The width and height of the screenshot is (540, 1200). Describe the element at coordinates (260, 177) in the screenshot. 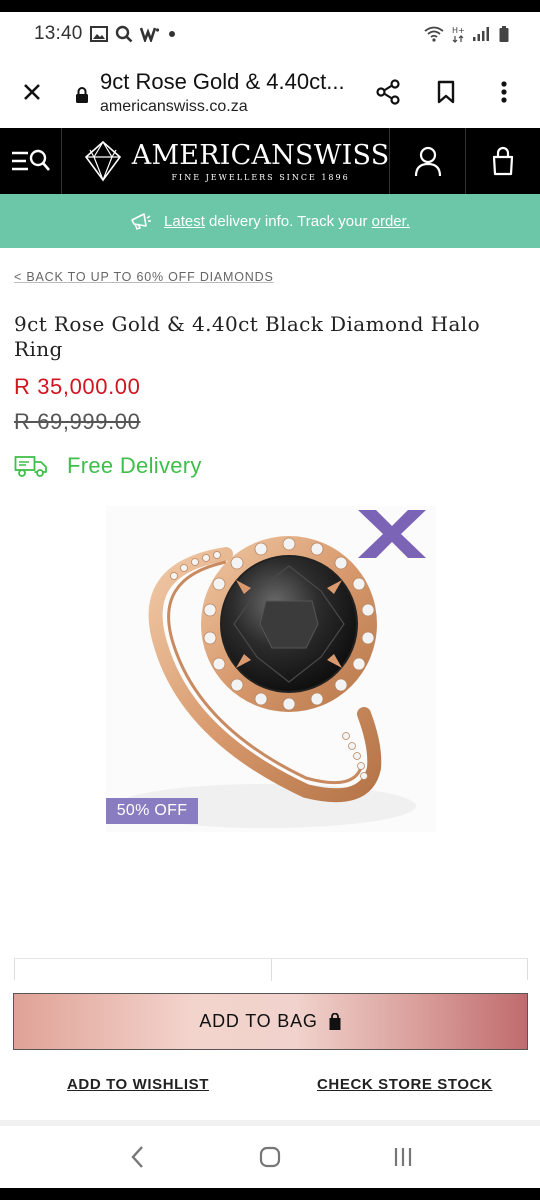

I see `brand-tagline: FINE JEWELLERS SINCE 1896` at that location.